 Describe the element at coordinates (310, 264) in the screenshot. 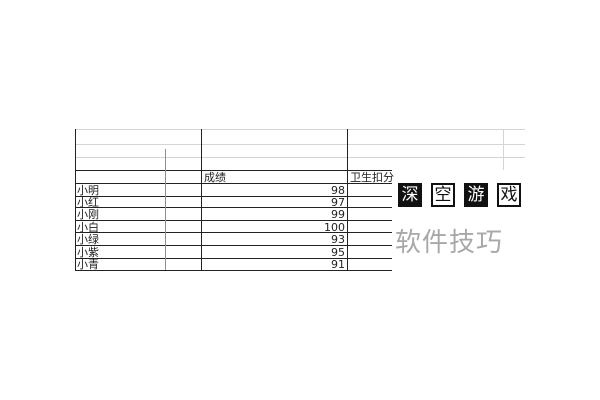

I see `score-cell: 91` at that location.